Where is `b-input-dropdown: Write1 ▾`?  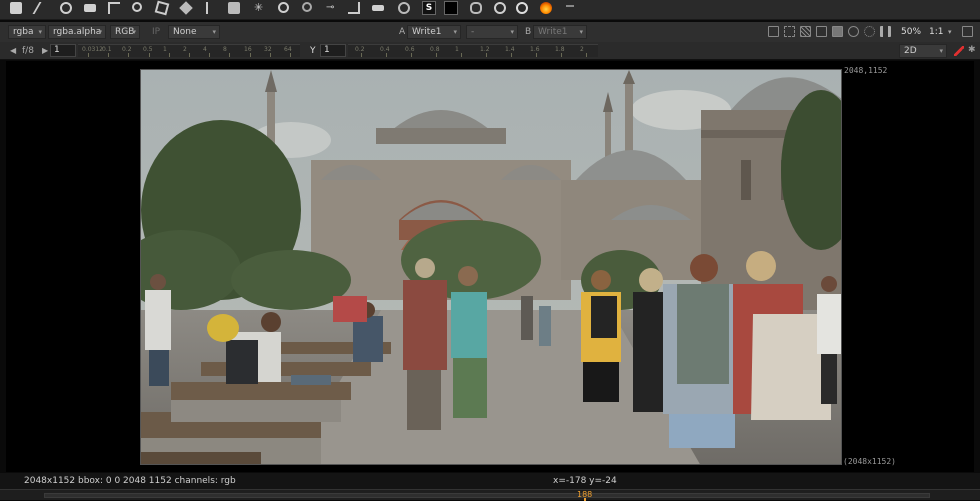
b-input-dropdown: Write1 ▾ is located at coordinates (560, 32).